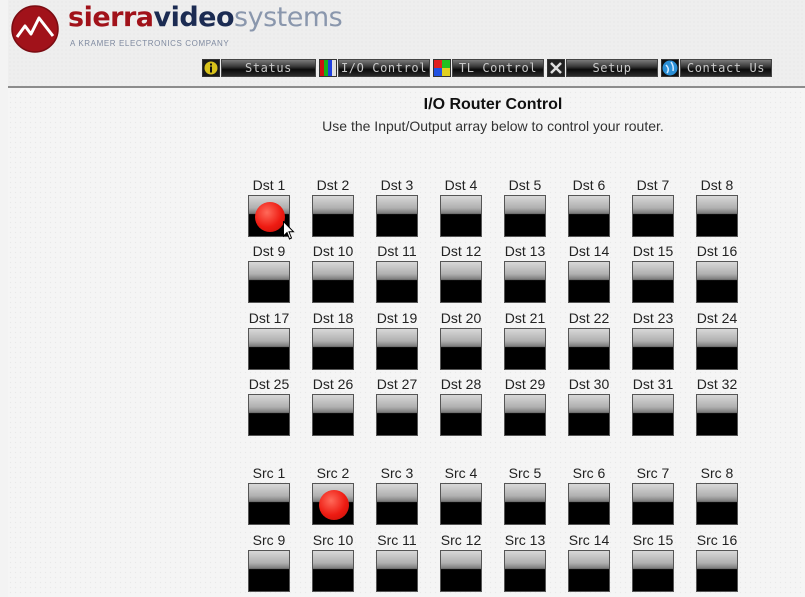  I want to click on nav-setup-label: Setup, so click(612, 68).